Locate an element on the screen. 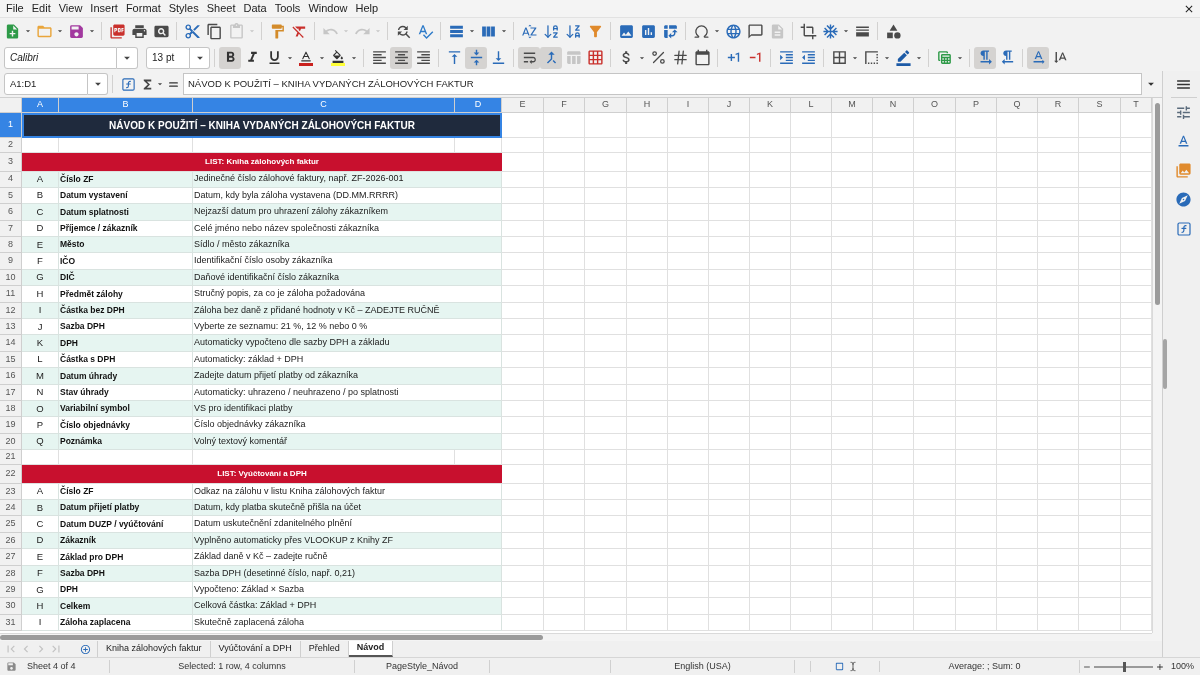 This screenshot has height=675, width=1200. row-header: 24 is located at coordinates (11, 508).